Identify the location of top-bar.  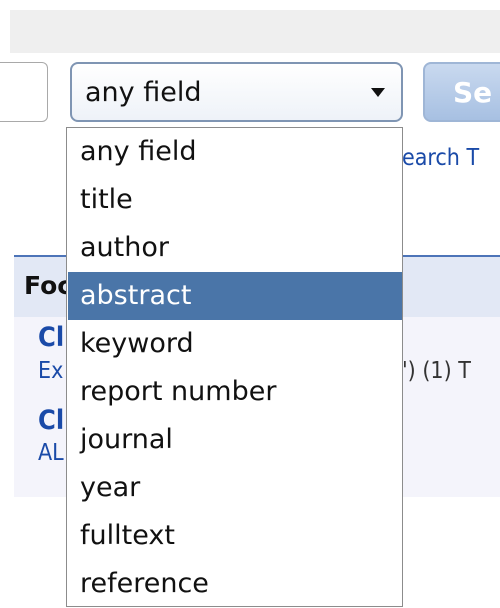
(250, 26).